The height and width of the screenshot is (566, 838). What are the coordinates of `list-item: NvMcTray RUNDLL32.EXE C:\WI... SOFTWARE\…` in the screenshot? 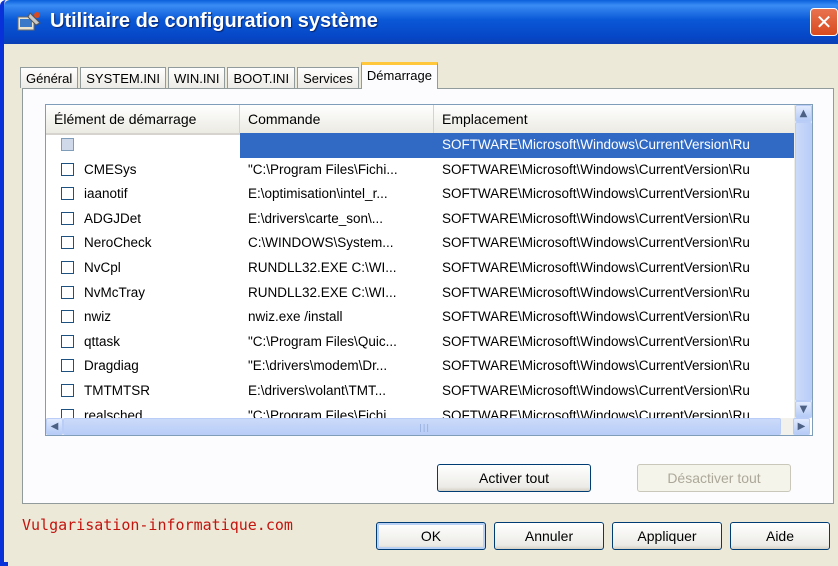 It's located at (420, 293).